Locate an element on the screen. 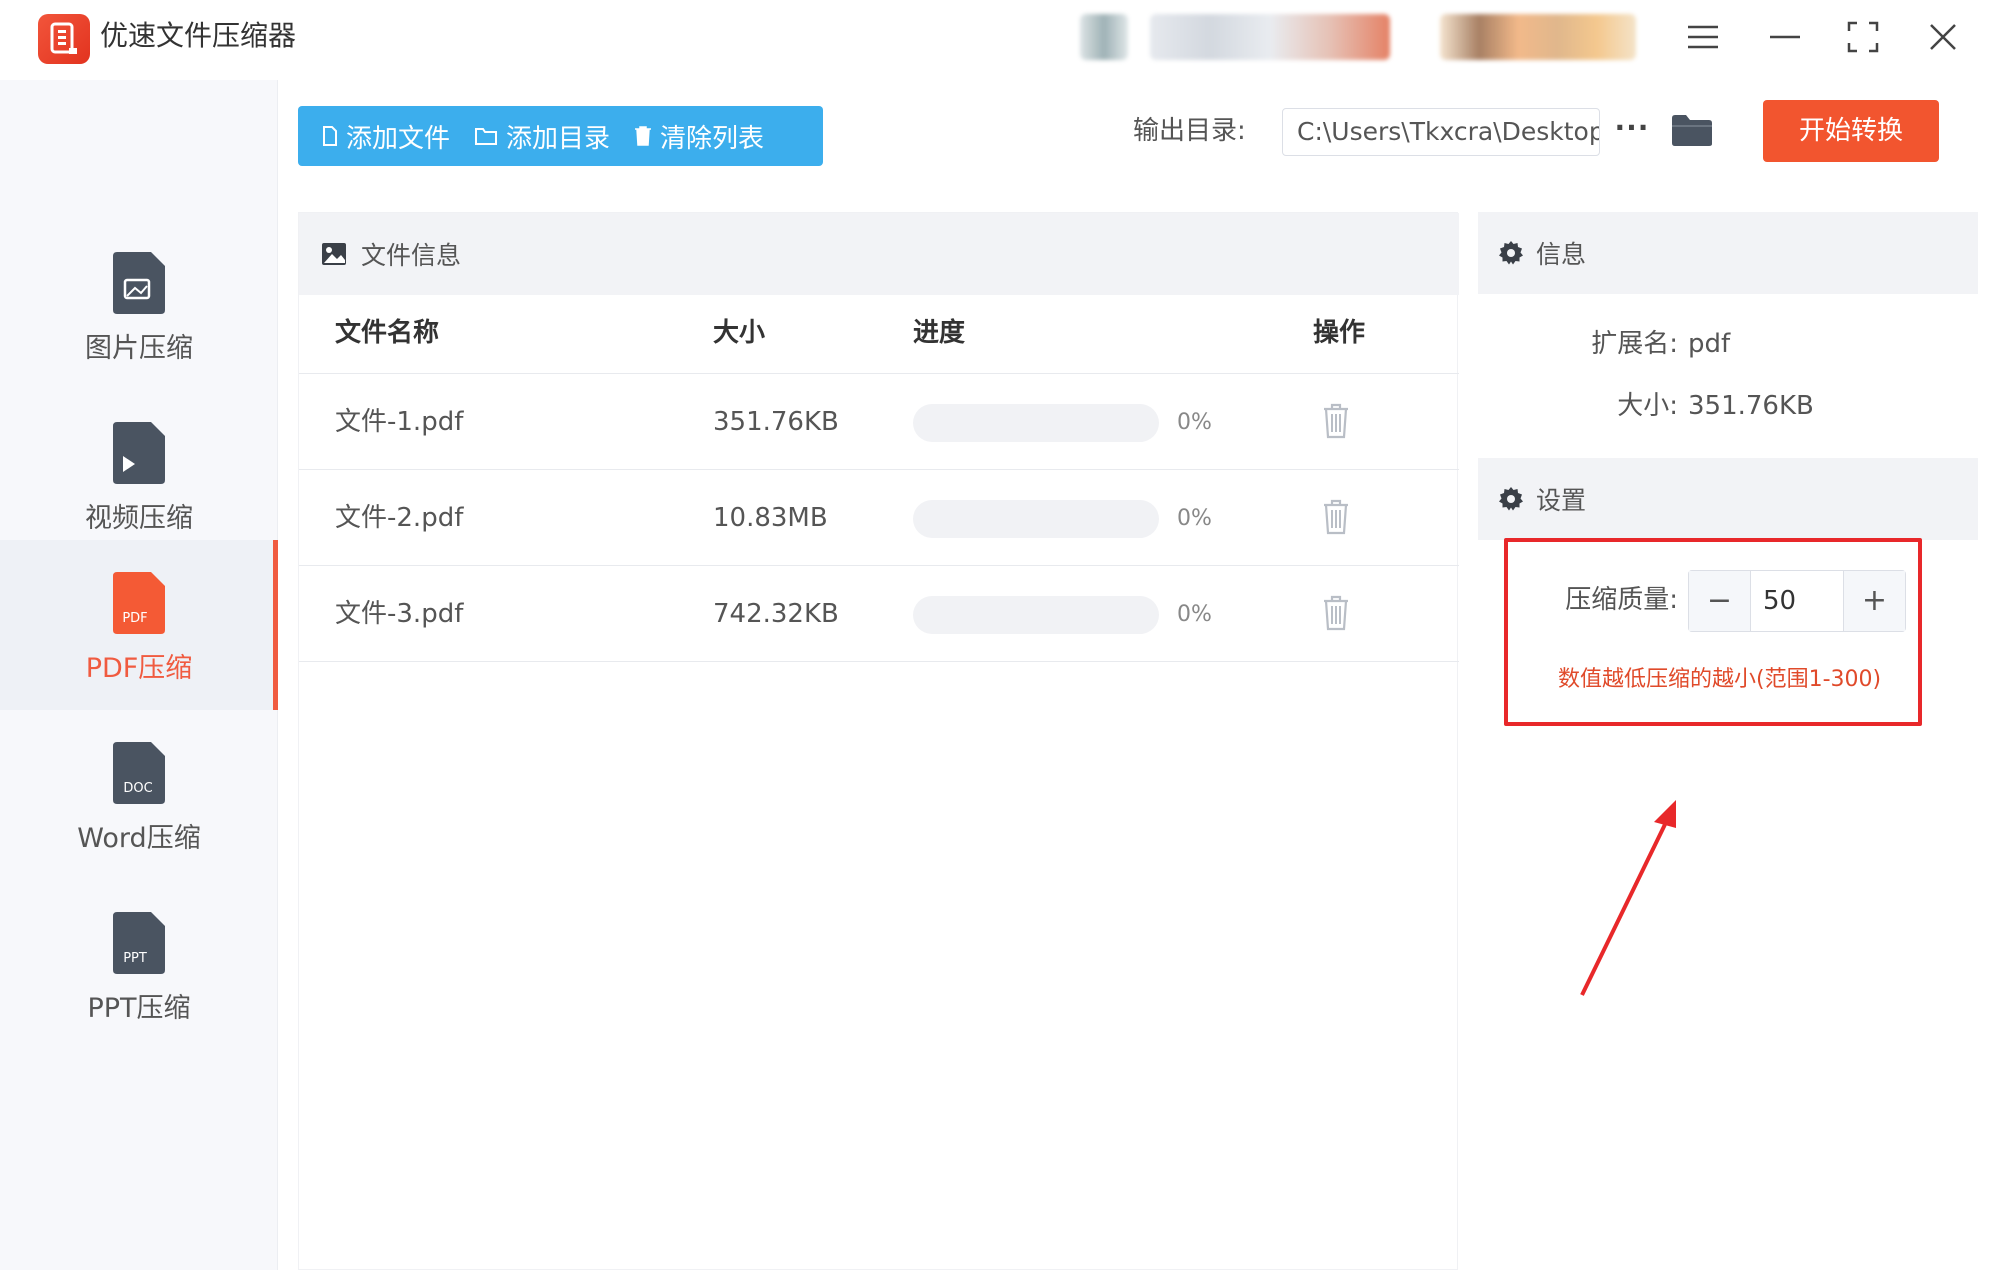  app-title: 优速文件压缩器 is located at coordinates (198, 35).